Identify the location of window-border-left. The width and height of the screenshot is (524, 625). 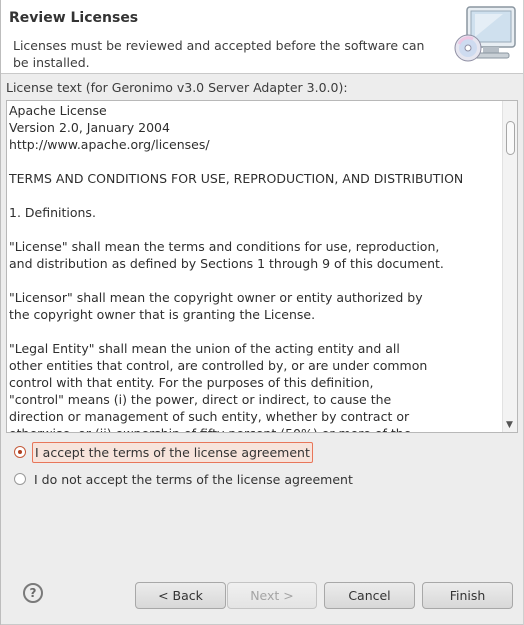
(0, 312).